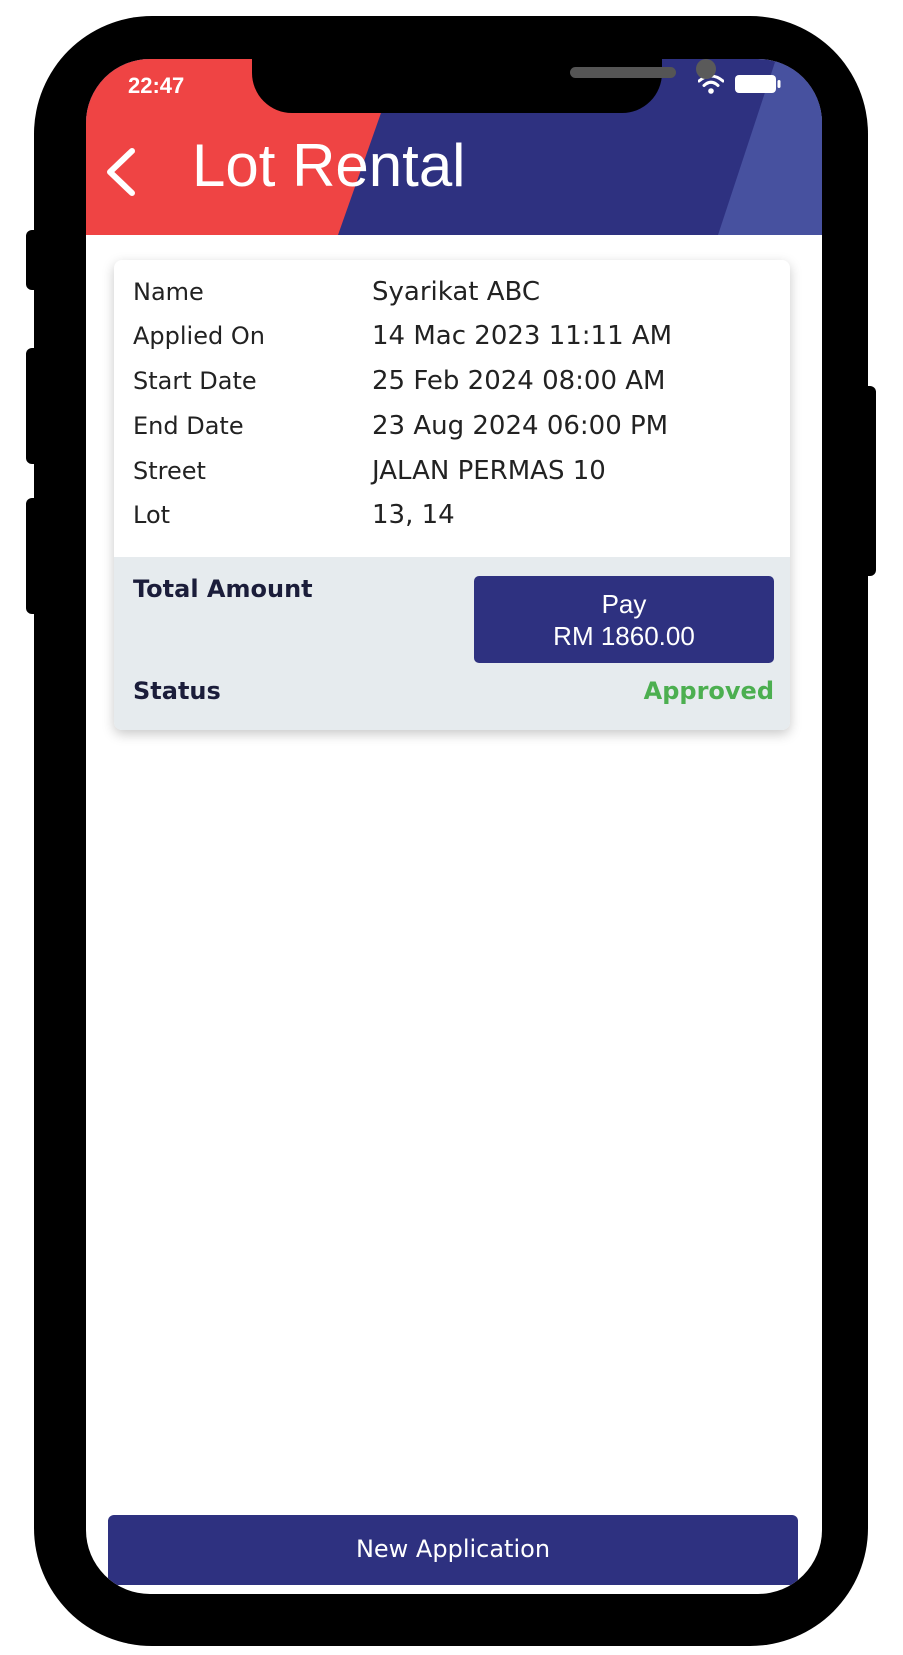  I want to click on detail-row-name: Name Syarikat ABC, so click(452, 292).